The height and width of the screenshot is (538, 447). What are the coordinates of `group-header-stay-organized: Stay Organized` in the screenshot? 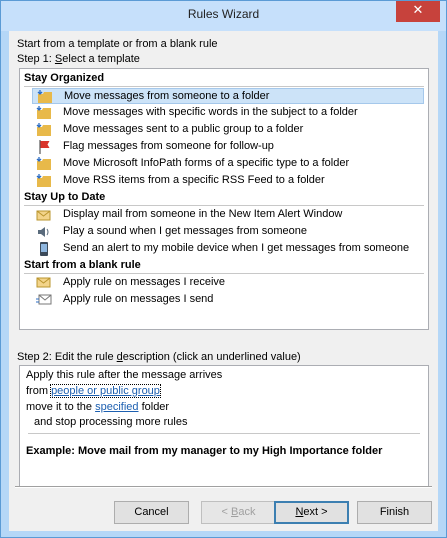 It's located at (64, 78).